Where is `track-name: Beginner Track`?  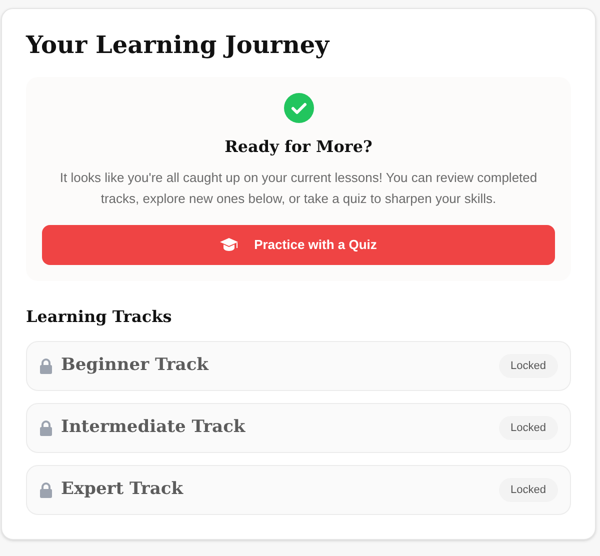 track-name: Beginner Track is located at coordinates (134, 366).